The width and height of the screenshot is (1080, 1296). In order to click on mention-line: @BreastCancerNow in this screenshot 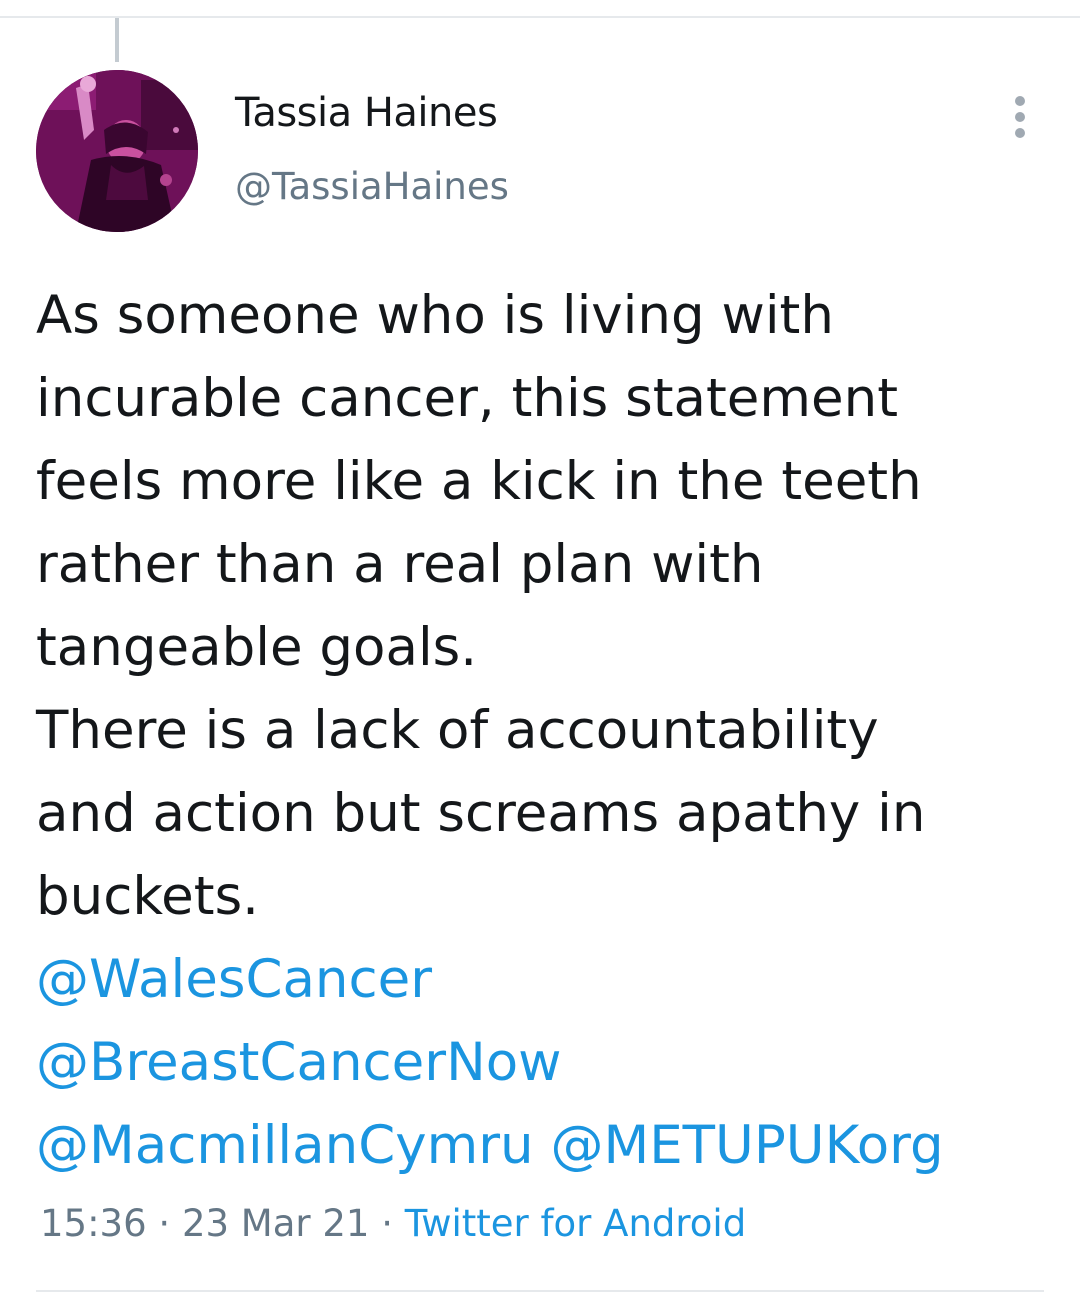, I will do `click(541, 1062)`.